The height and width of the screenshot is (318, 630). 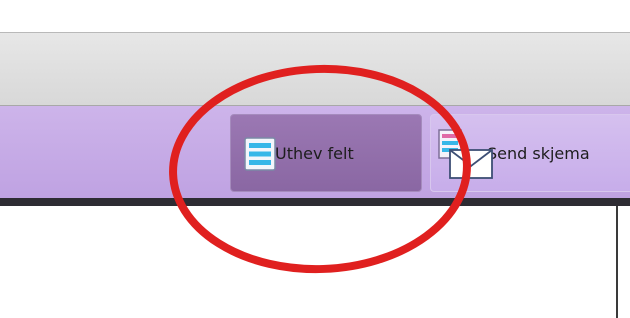 What do you see at coordinates (260, 154) in the screenshot?
I see `form-fields-icon` at bounding box center [260, 154].